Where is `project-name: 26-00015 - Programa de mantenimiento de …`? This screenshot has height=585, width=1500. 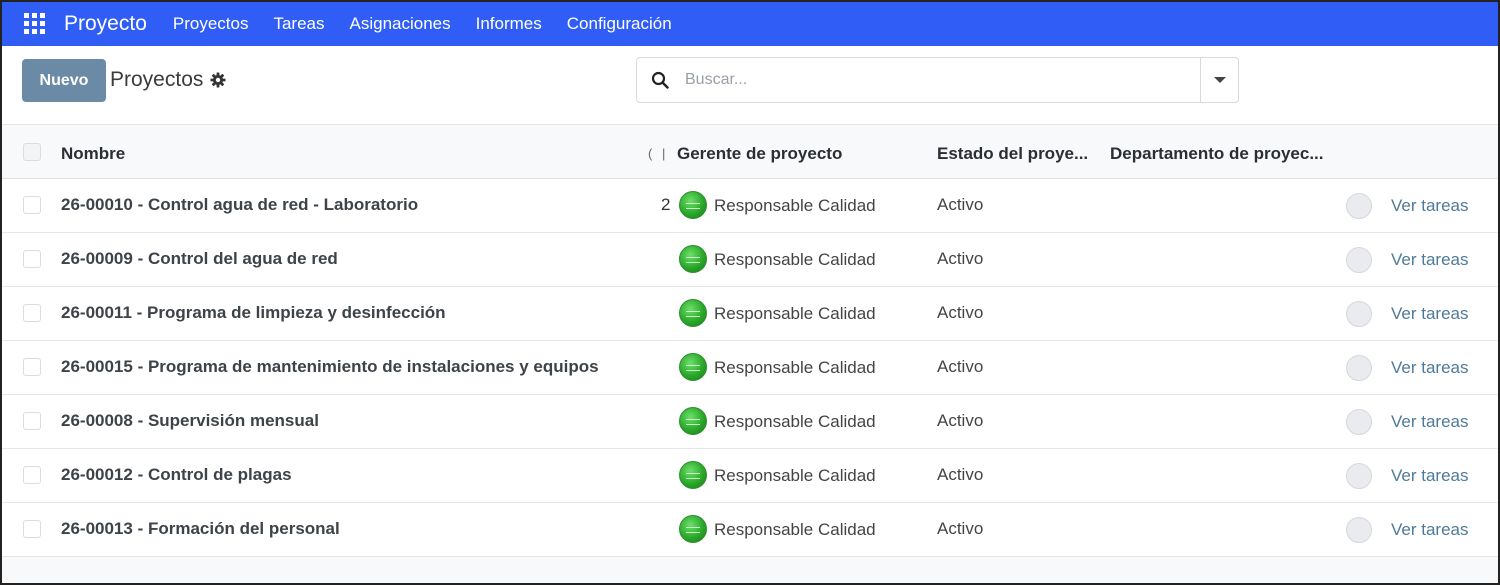
project-name: 26-00015 - Programa de mantenimiento de … is located at coordinates (330, 366).